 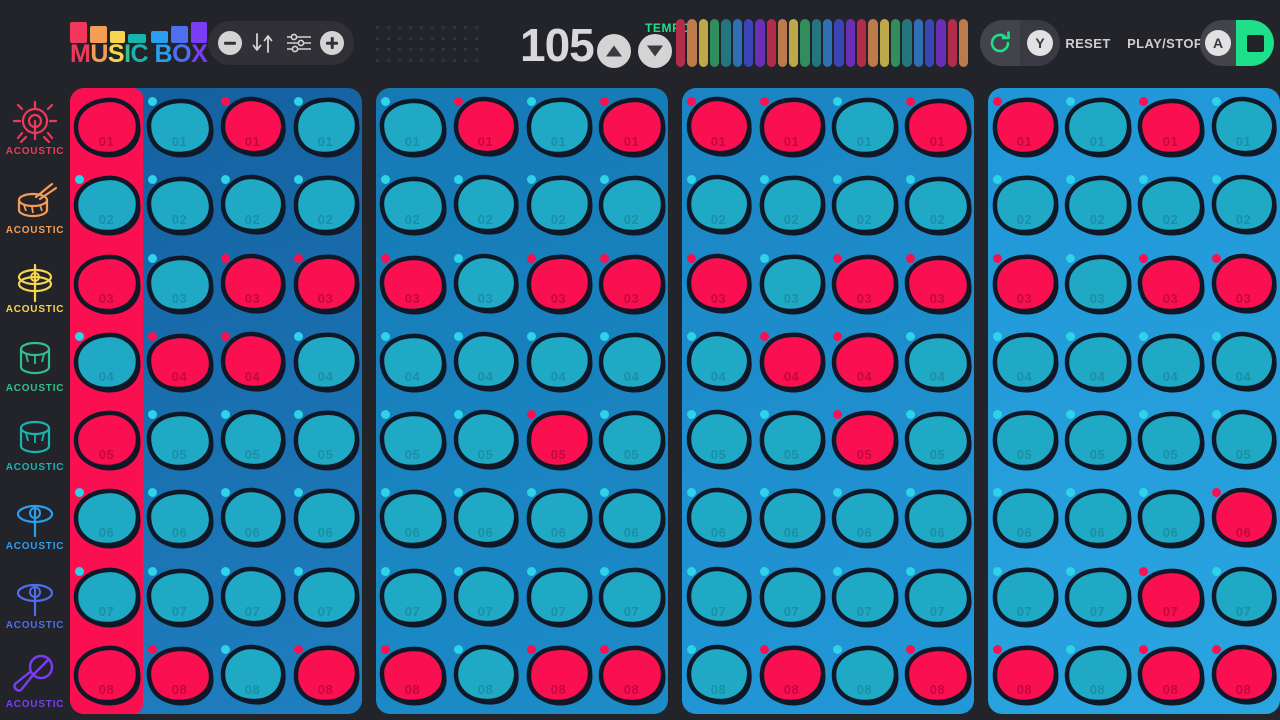 What do you see at coordinates (35, 127) in the screenshot?
I see `sidebar-item-kick-drum: ACOUSTIC` at bounding box center [35, 127].